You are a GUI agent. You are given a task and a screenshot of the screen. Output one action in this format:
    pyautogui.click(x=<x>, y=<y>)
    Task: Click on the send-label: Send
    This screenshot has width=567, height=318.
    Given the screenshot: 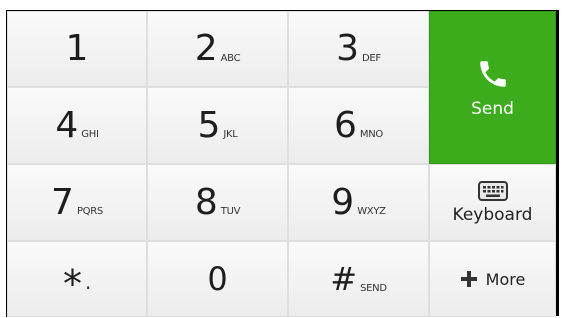 What is the action you would take?
    pyautogui.click(x=492, y=108)
    